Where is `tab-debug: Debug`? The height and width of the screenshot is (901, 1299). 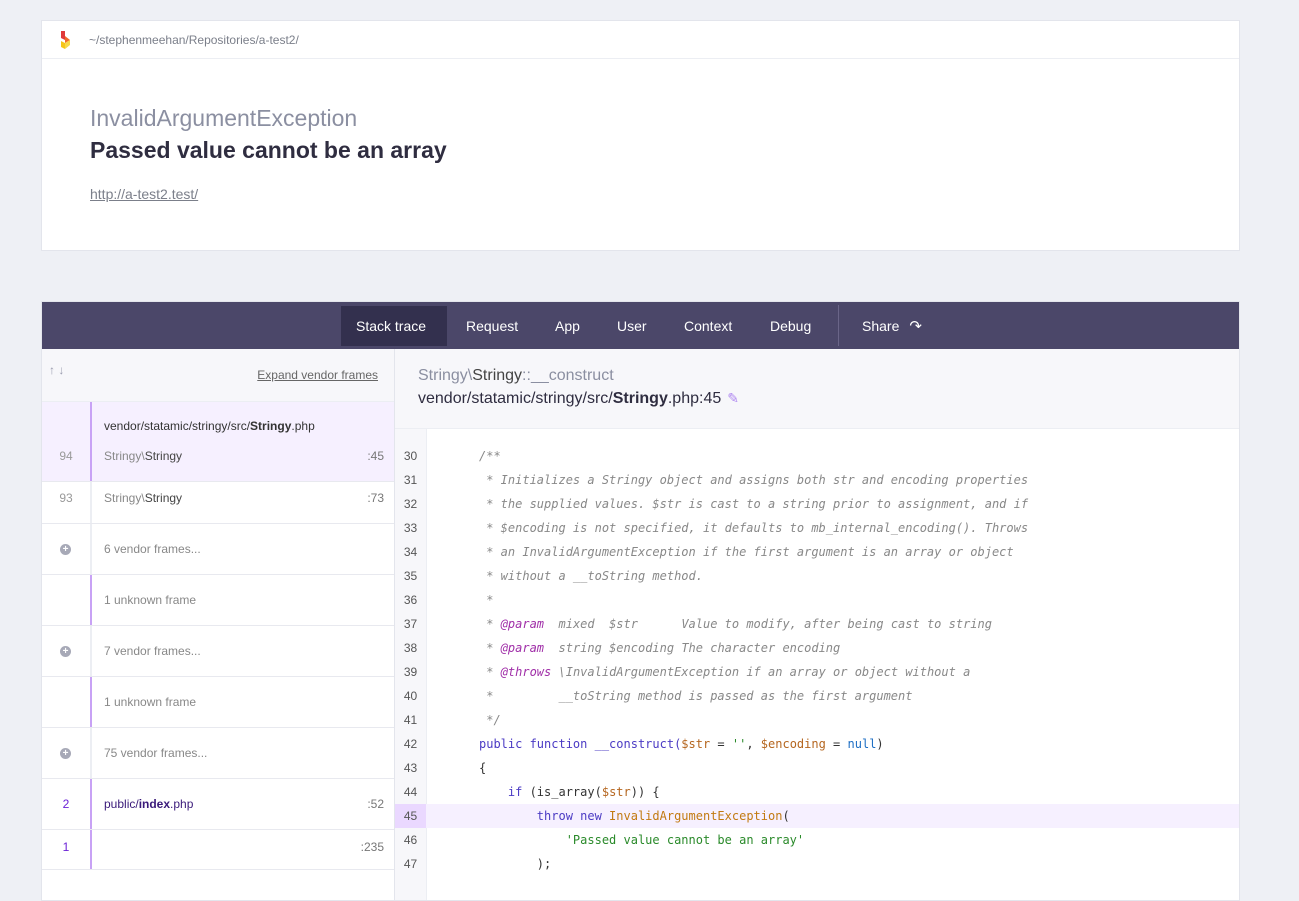
tab-debug: Debug is located at coordinates (790, 326).